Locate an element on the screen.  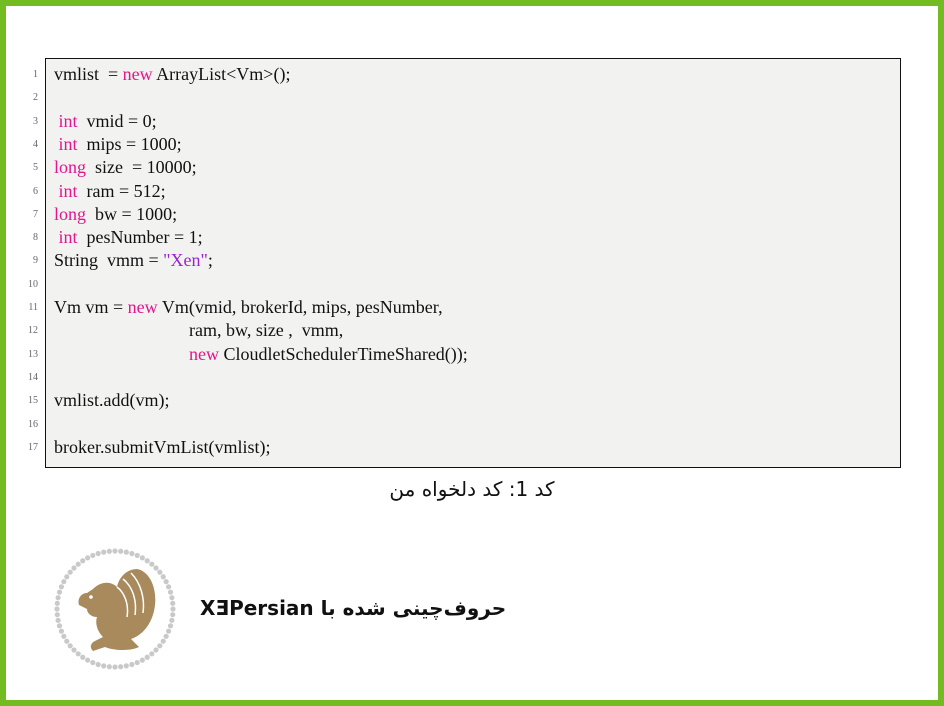
code-string: "Xen" is located at coordinates (185, 260).